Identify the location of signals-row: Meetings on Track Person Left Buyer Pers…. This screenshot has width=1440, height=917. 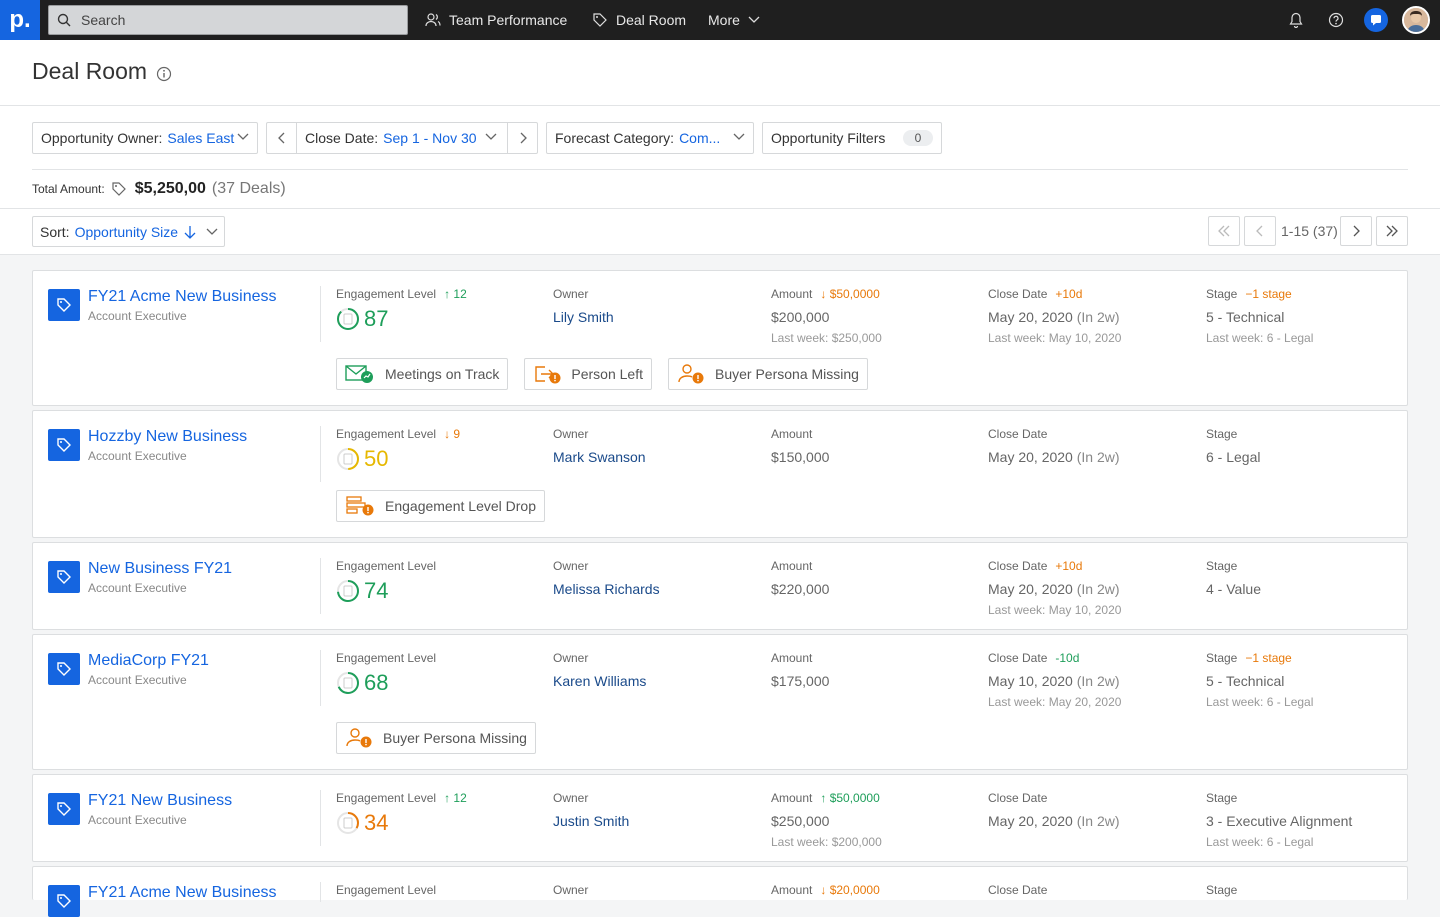
(602, 374).